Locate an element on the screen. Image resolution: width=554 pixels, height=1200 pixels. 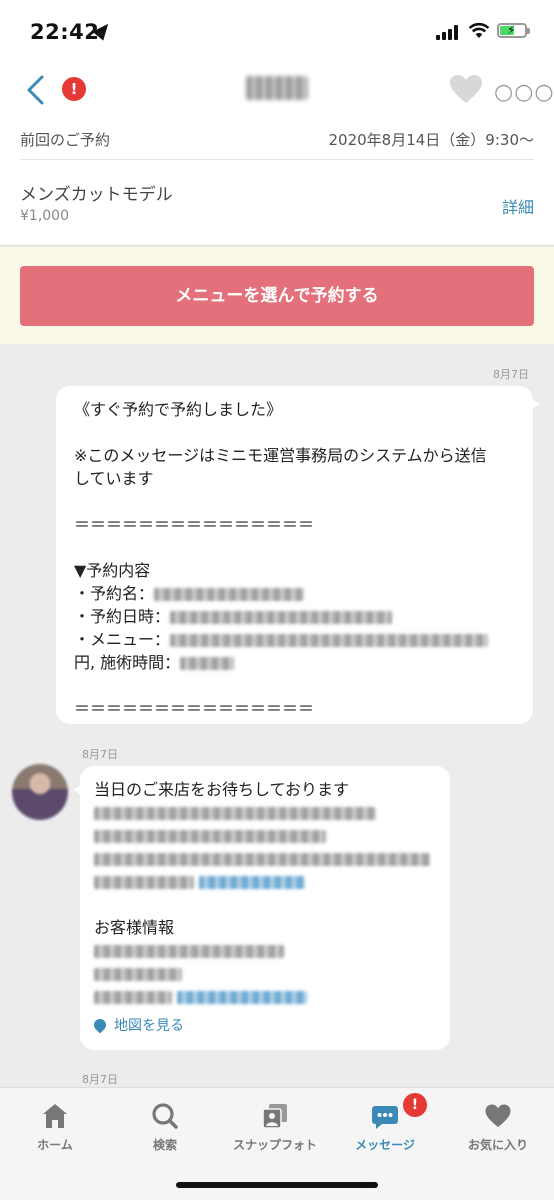
treatment-time-line: 円, 施術時間： is located at coordinates (294, 662).